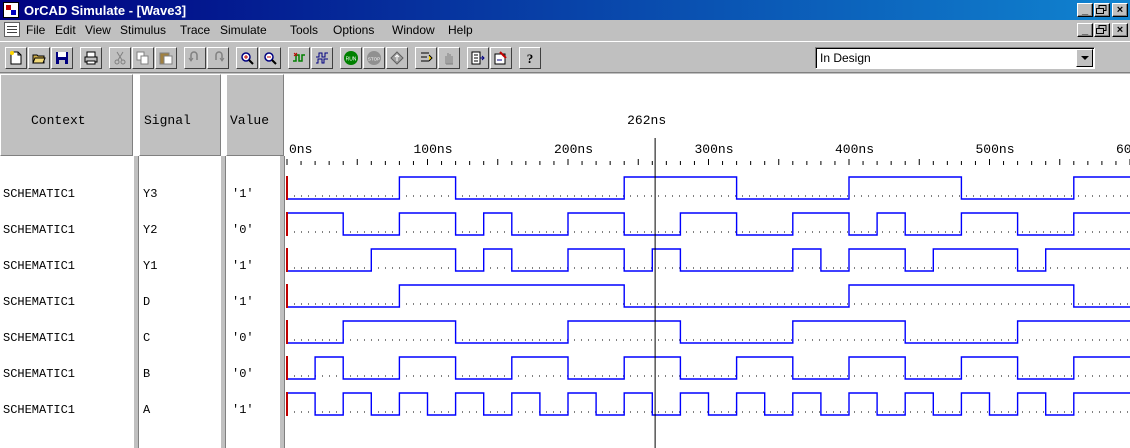 The height and width of the screenshot is (448, 1130). I want to click on title-bar: OrCAD Simulate - [Wave3] _ ×, so click(565, 10).